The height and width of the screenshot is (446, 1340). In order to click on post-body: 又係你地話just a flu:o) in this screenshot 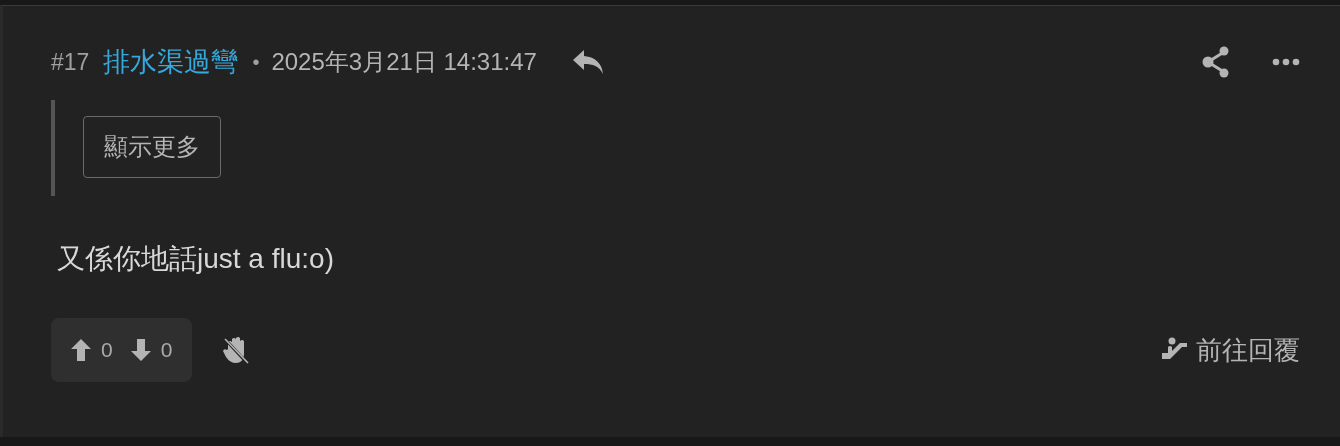, I will do `click(196, 259)`.